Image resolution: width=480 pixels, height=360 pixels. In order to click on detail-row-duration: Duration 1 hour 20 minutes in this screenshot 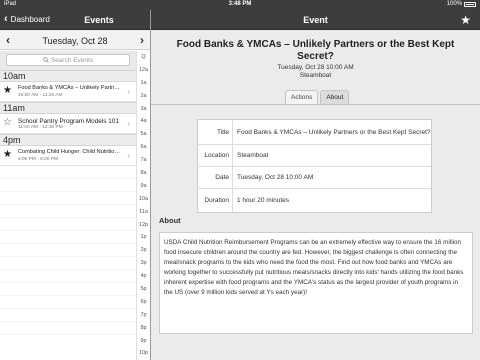, I will do `click(314, 200)`.